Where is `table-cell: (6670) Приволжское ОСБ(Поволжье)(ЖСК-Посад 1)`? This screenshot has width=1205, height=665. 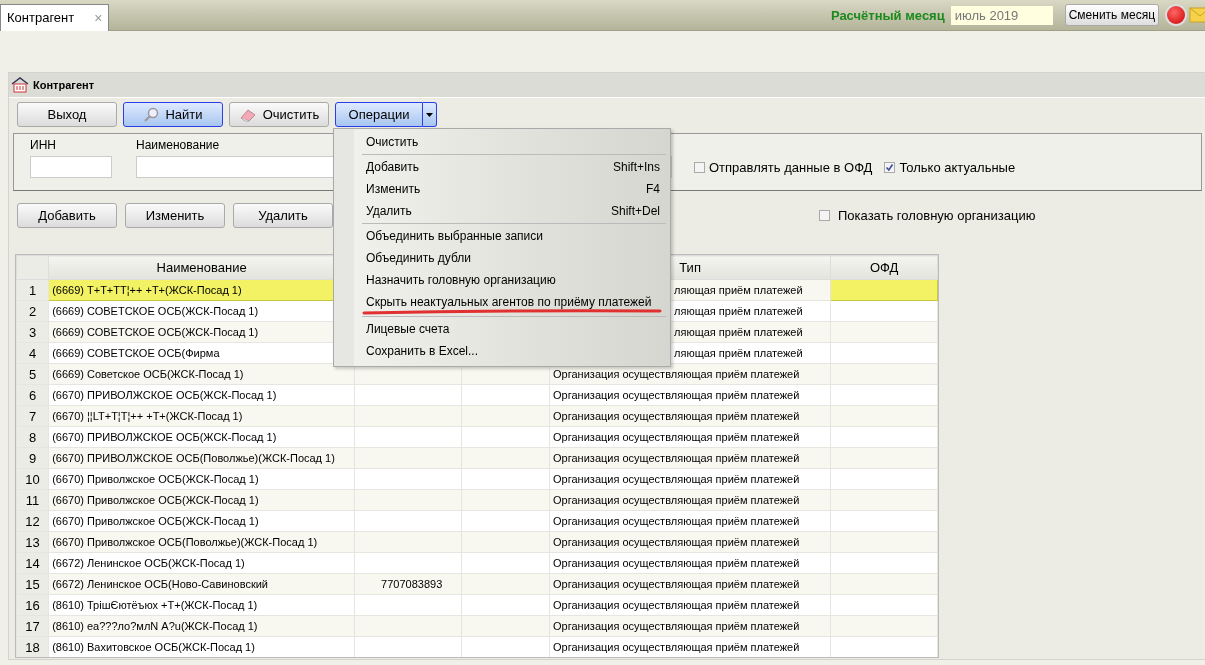 table-cell: (6670) Приволжское ОСБ(Поволжье)(ЖСК-Посад 1) is located at coordinates (201, 542).